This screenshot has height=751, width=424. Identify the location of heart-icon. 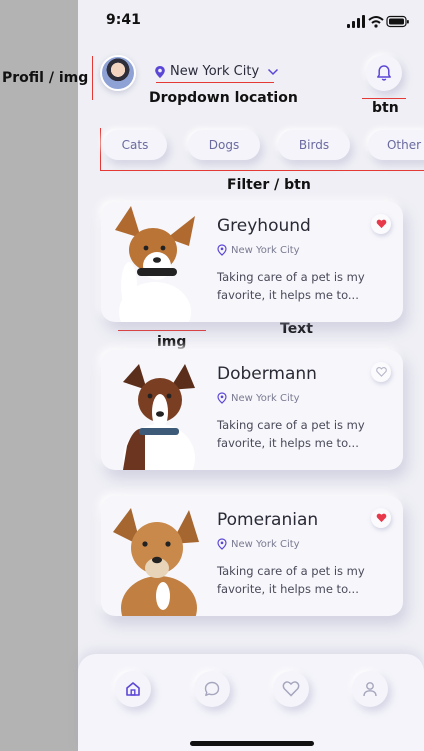
(291, 689).